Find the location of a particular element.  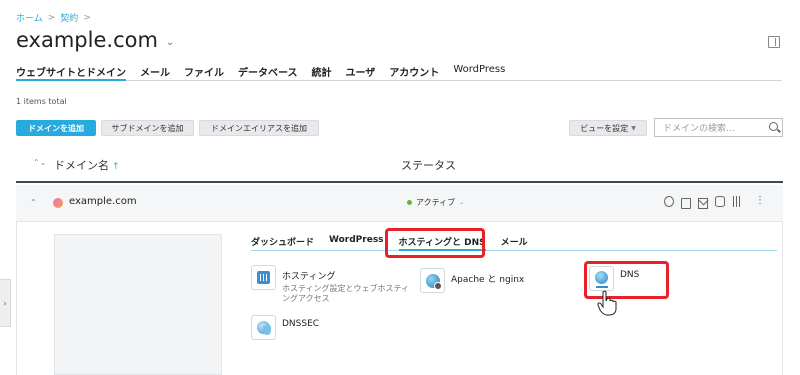

page-title: example.com ⌄ is located at coordinates (95, 40).